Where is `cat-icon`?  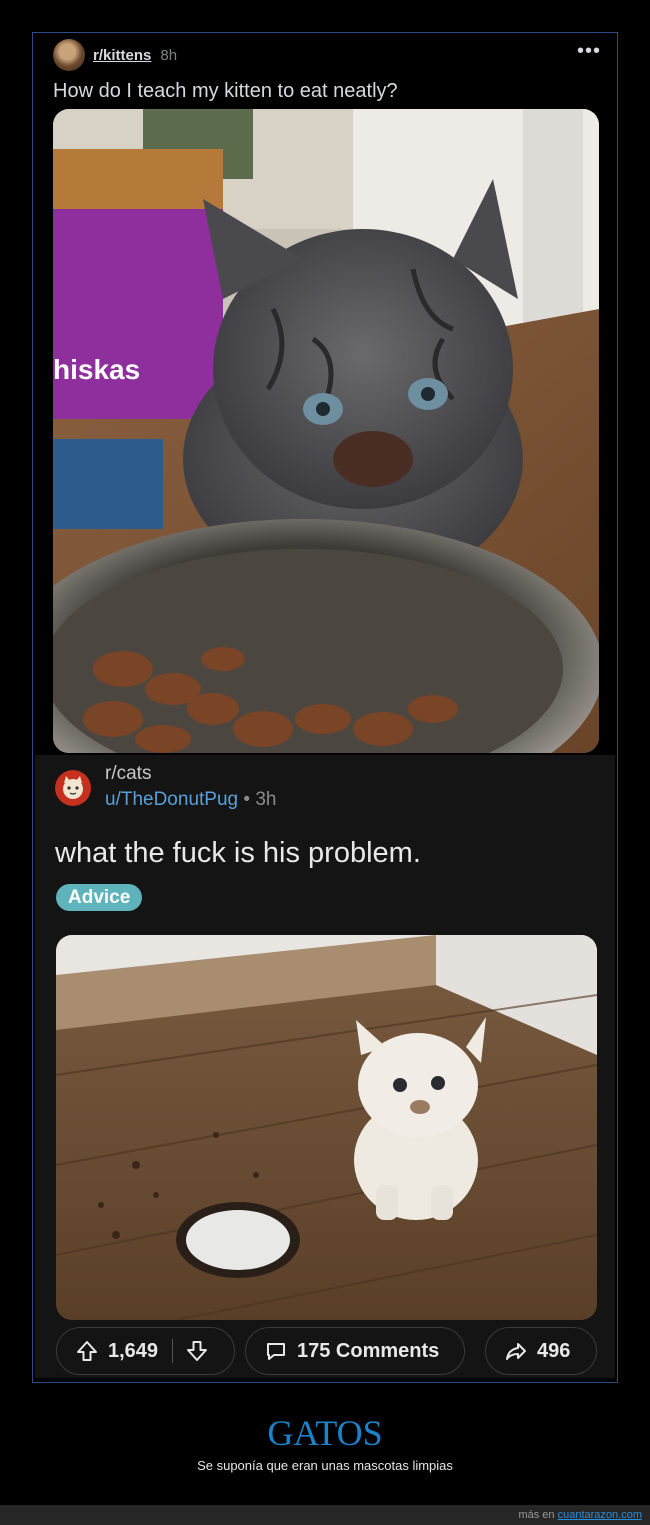
cat-icon is located at coordinates (73, 787).